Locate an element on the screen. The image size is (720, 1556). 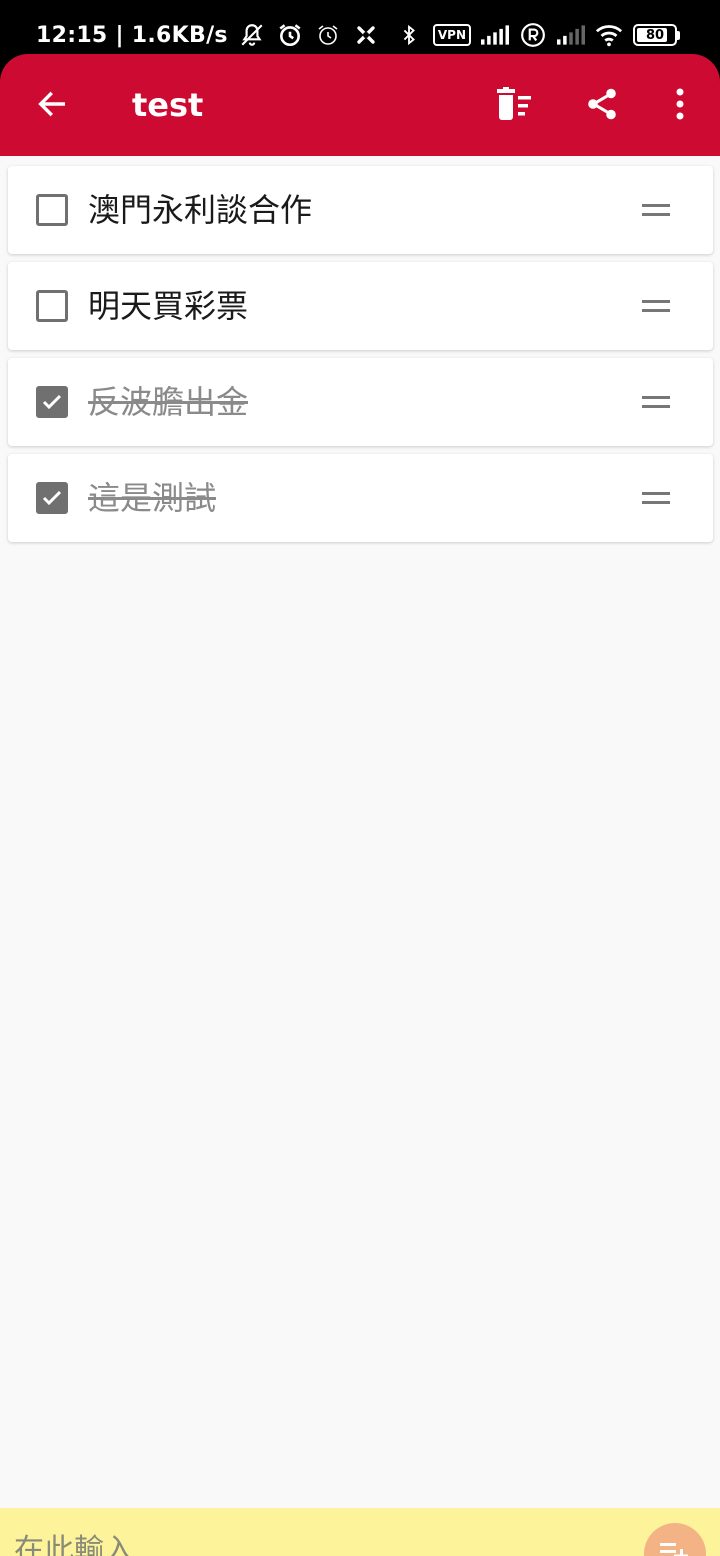
share-icon is located at coordinates (602, 104).